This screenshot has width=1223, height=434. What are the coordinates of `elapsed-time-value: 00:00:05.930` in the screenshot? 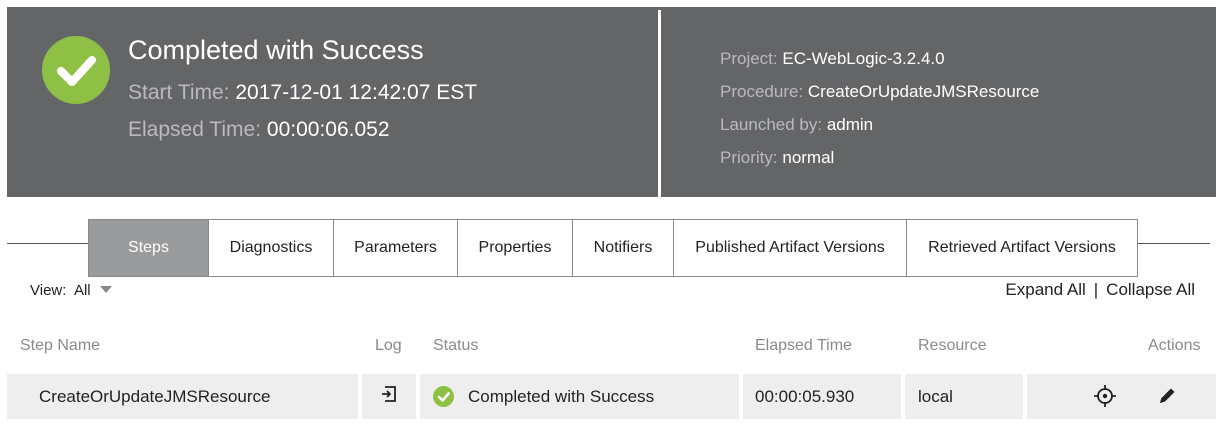 It's located at (805, 396).